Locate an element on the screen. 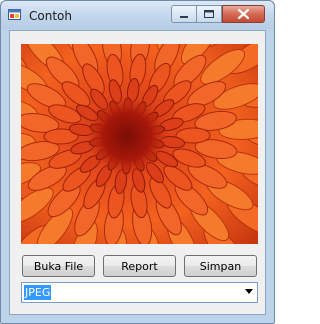  close-button is located at coordinates (243, 14).